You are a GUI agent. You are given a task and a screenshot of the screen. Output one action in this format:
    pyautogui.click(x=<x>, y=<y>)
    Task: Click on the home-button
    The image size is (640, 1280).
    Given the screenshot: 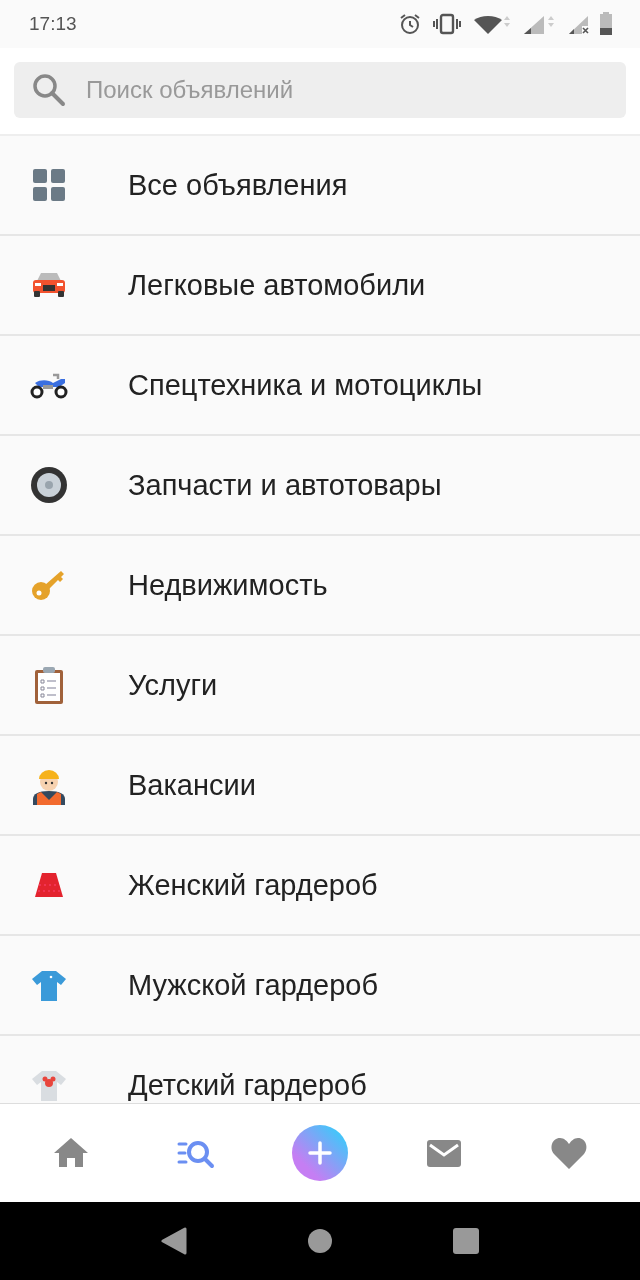 What is the action you would take?
    pyautogui.click(x=320, y=1241)
    